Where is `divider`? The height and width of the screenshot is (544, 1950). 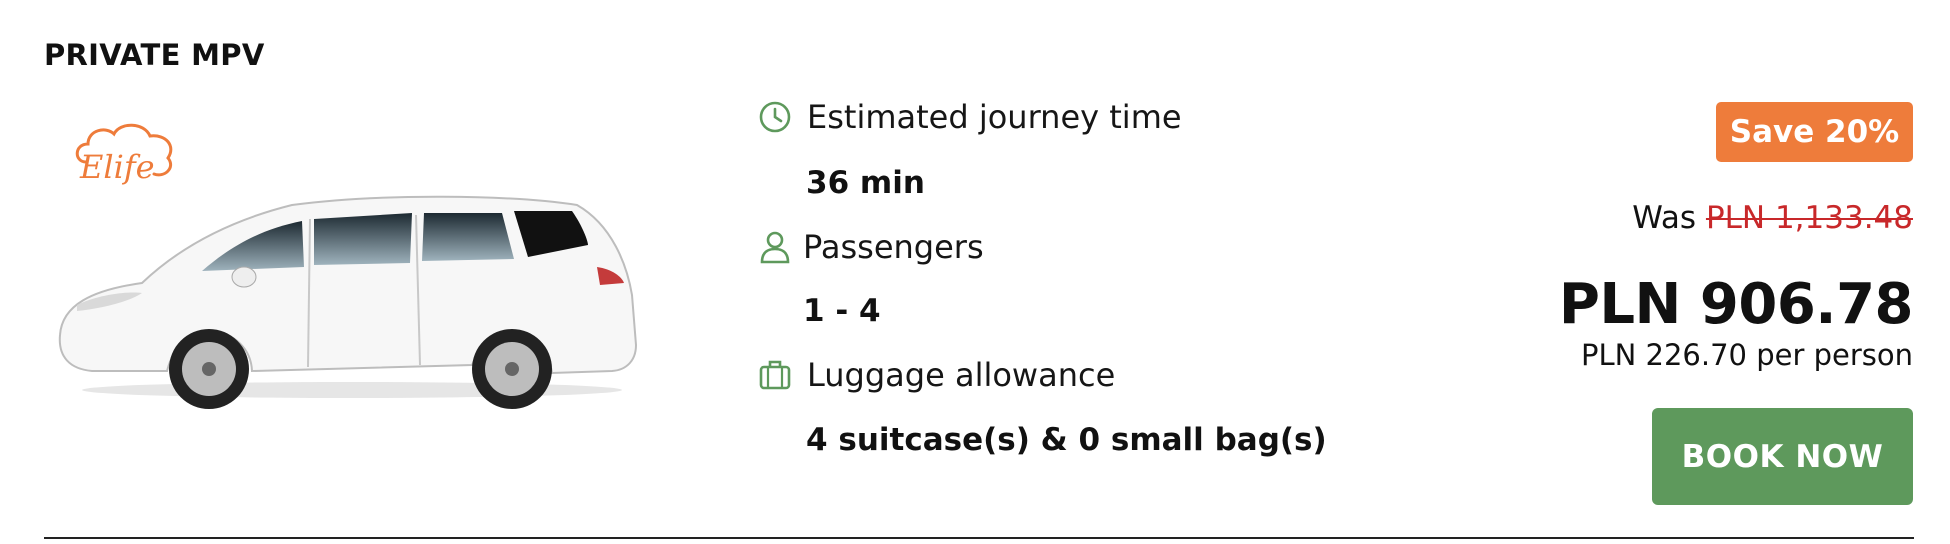 divider is located at coordinates (979, 538).